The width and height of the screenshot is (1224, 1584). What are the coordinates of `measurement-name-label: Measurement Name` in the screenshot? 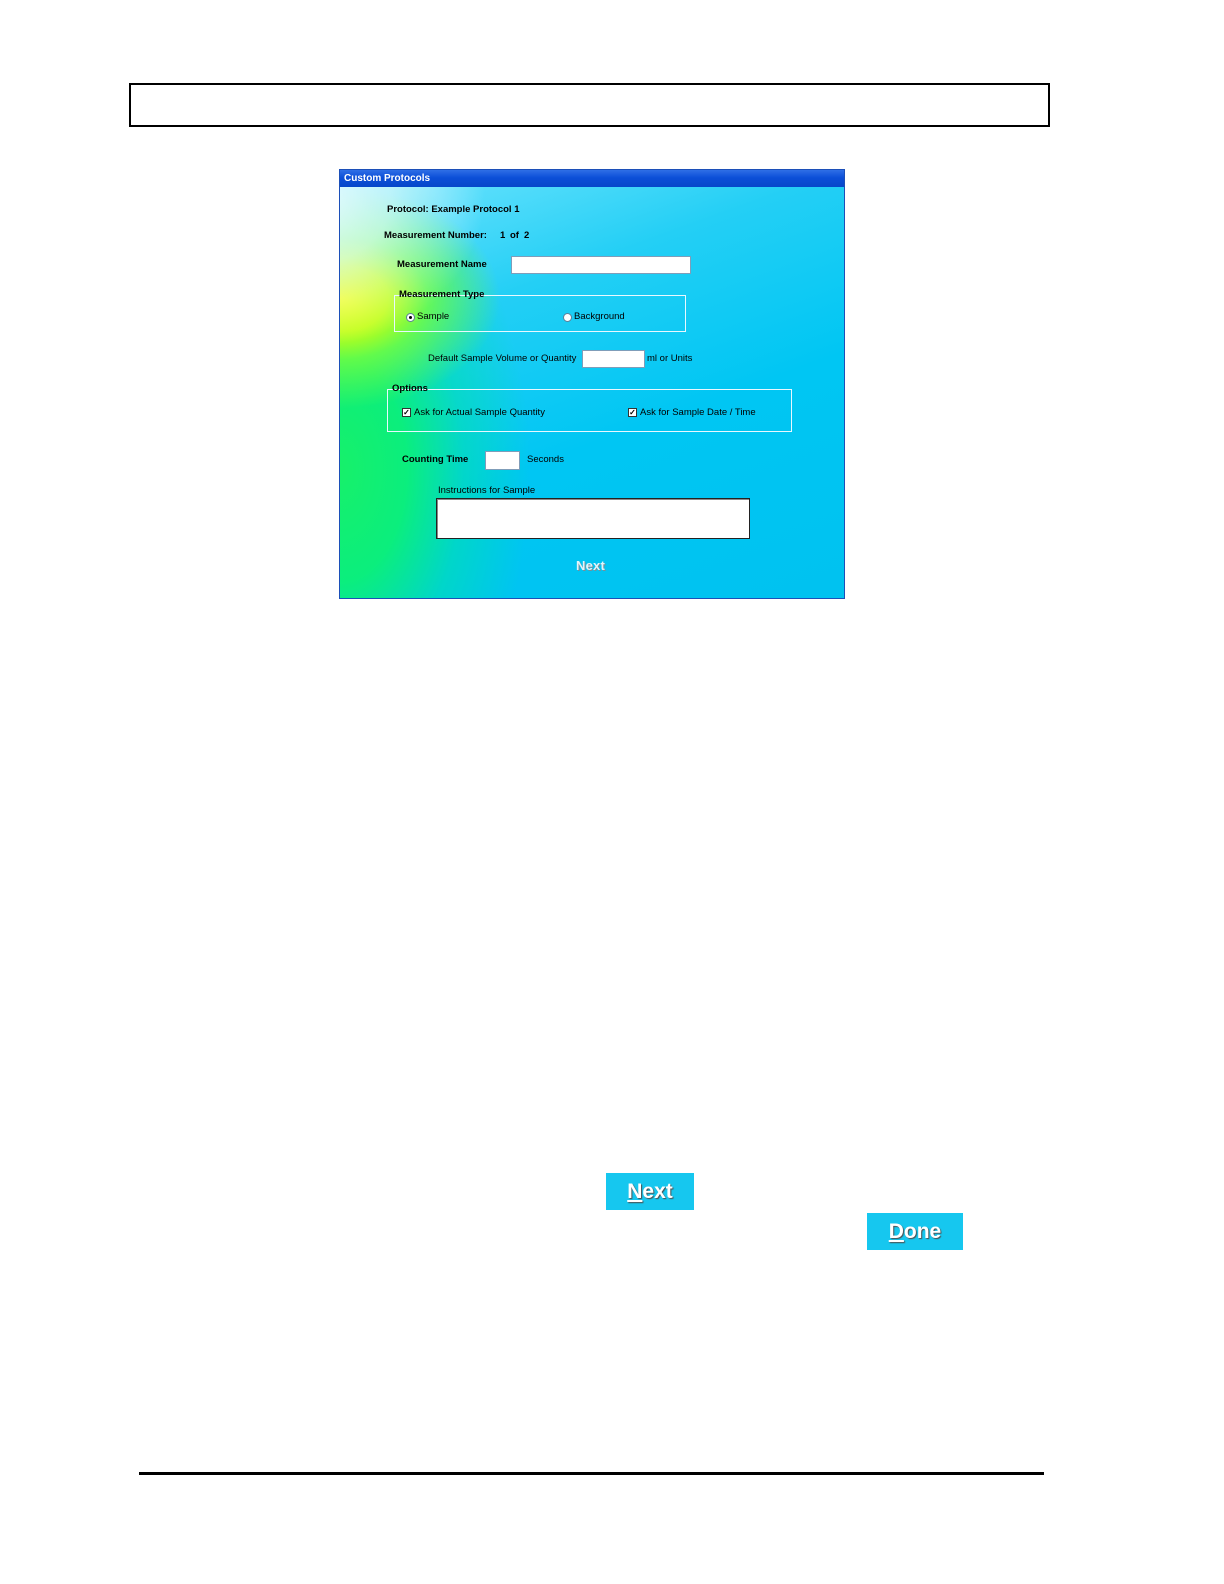 It's located at (442, 264).